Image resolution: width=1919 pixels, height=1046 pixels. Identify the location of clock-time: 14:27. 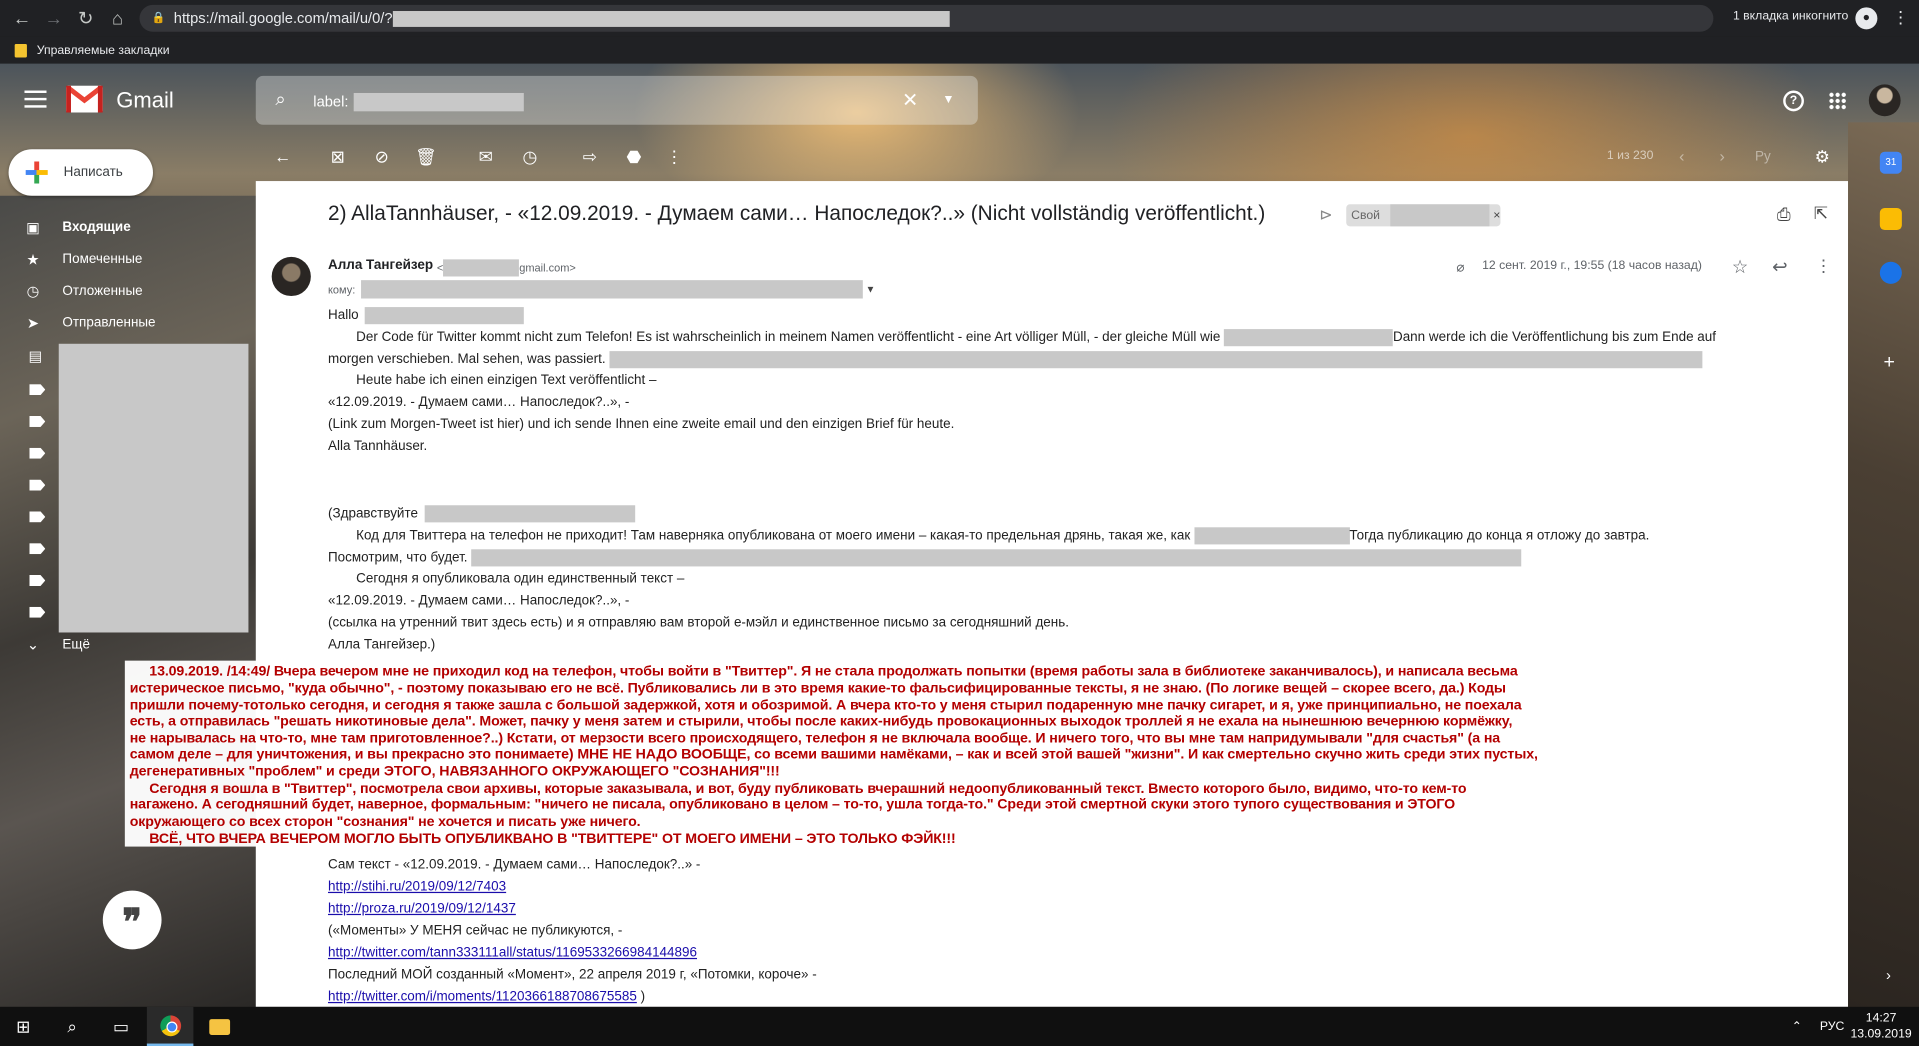
(1881, 1018).